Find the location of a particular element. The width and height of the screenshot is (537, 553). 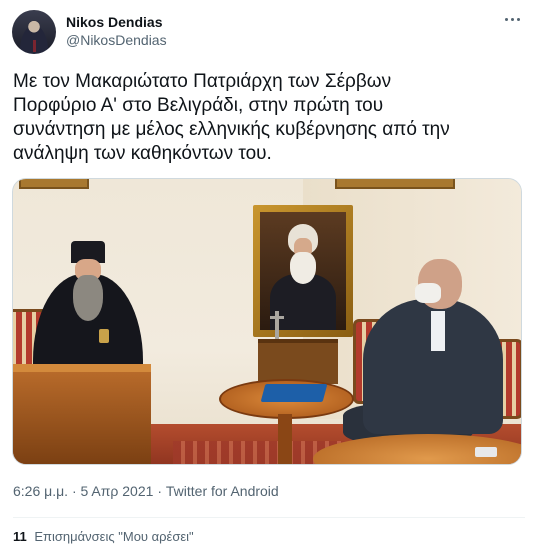

divider is located at coordinates (269, 517).